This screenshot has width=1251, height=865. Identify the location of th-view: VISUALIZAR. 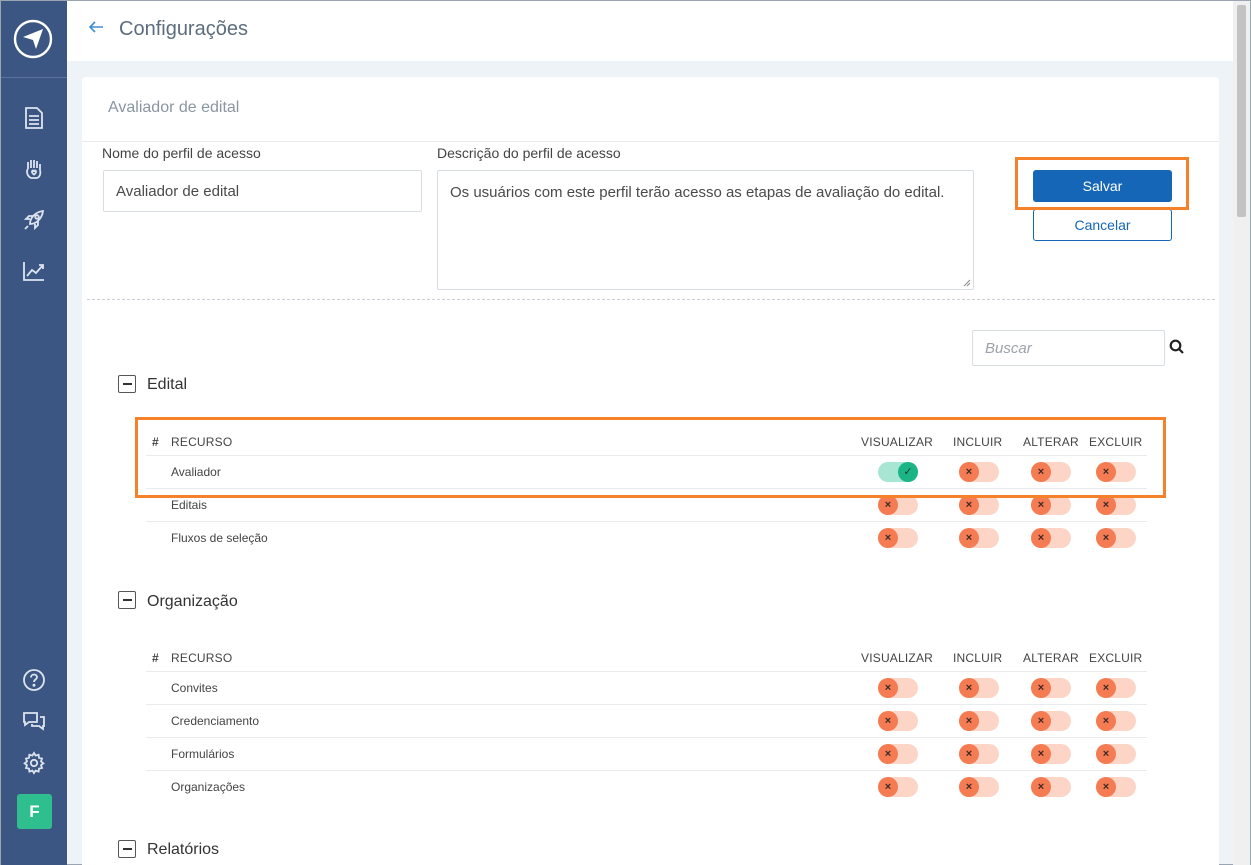
(897, 658).